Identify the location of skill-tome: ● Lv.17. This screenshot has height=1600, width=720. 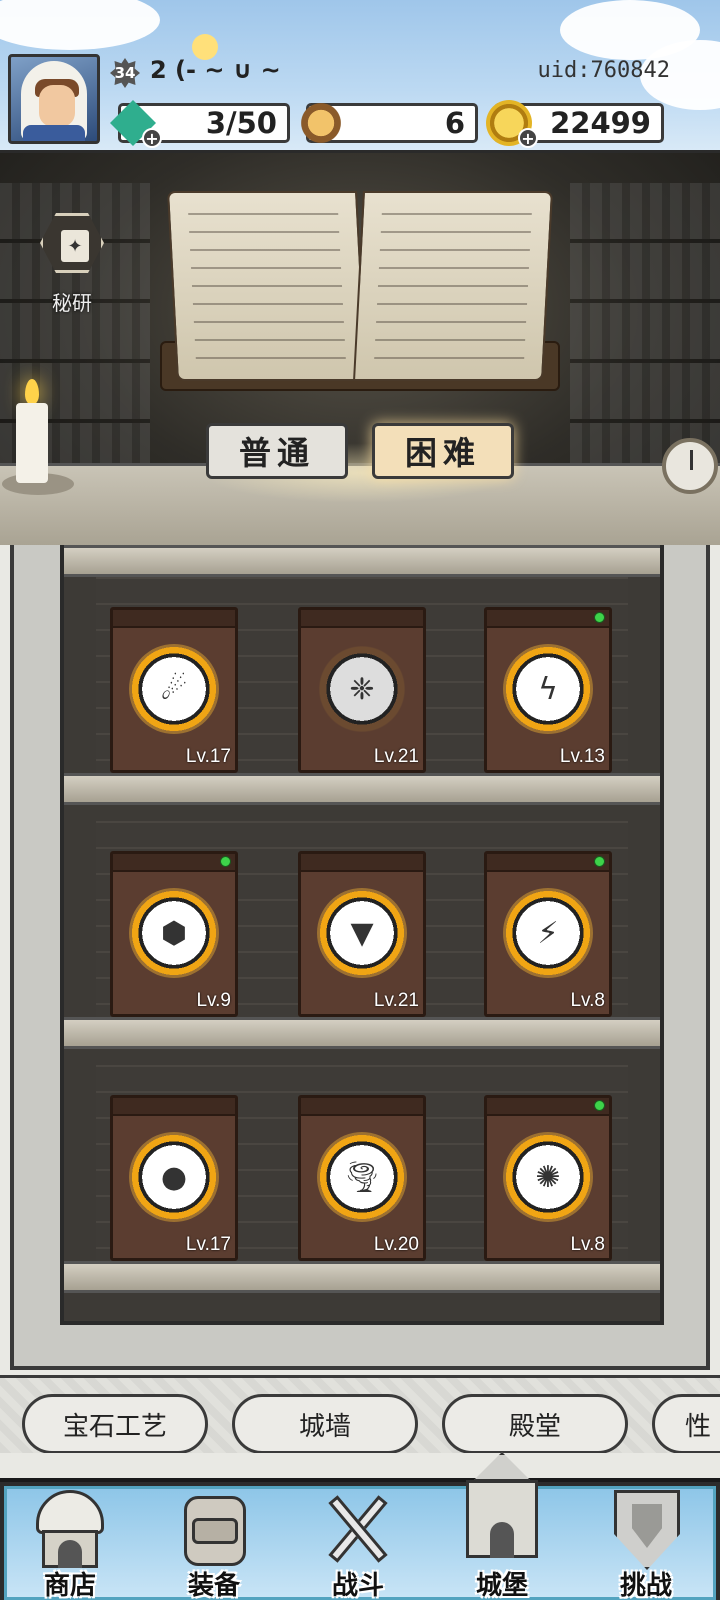
(174, 1178).